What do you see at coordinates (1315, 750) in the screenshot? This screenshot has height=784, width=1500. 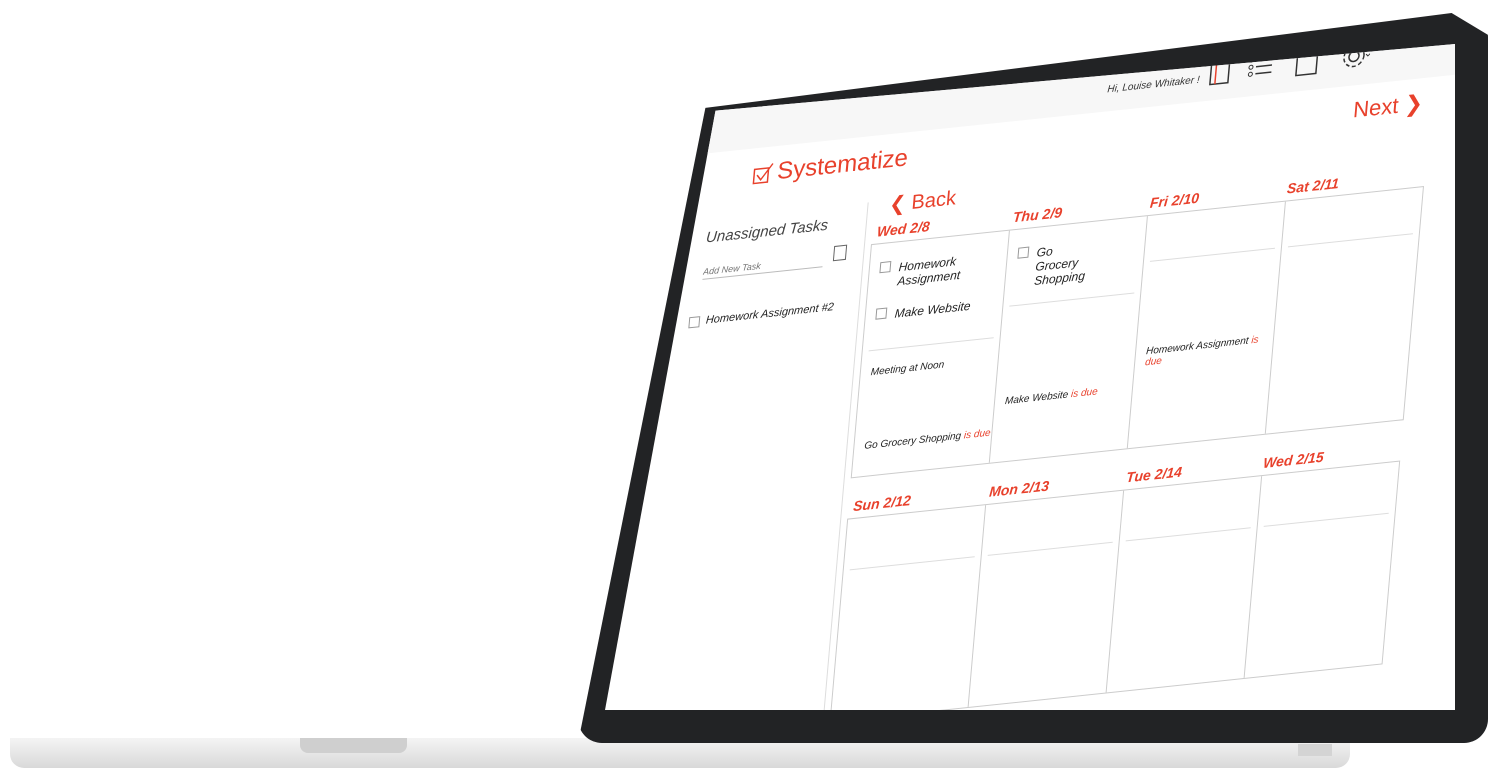 I see `laptop-port` at bounding box center [1315, 750].